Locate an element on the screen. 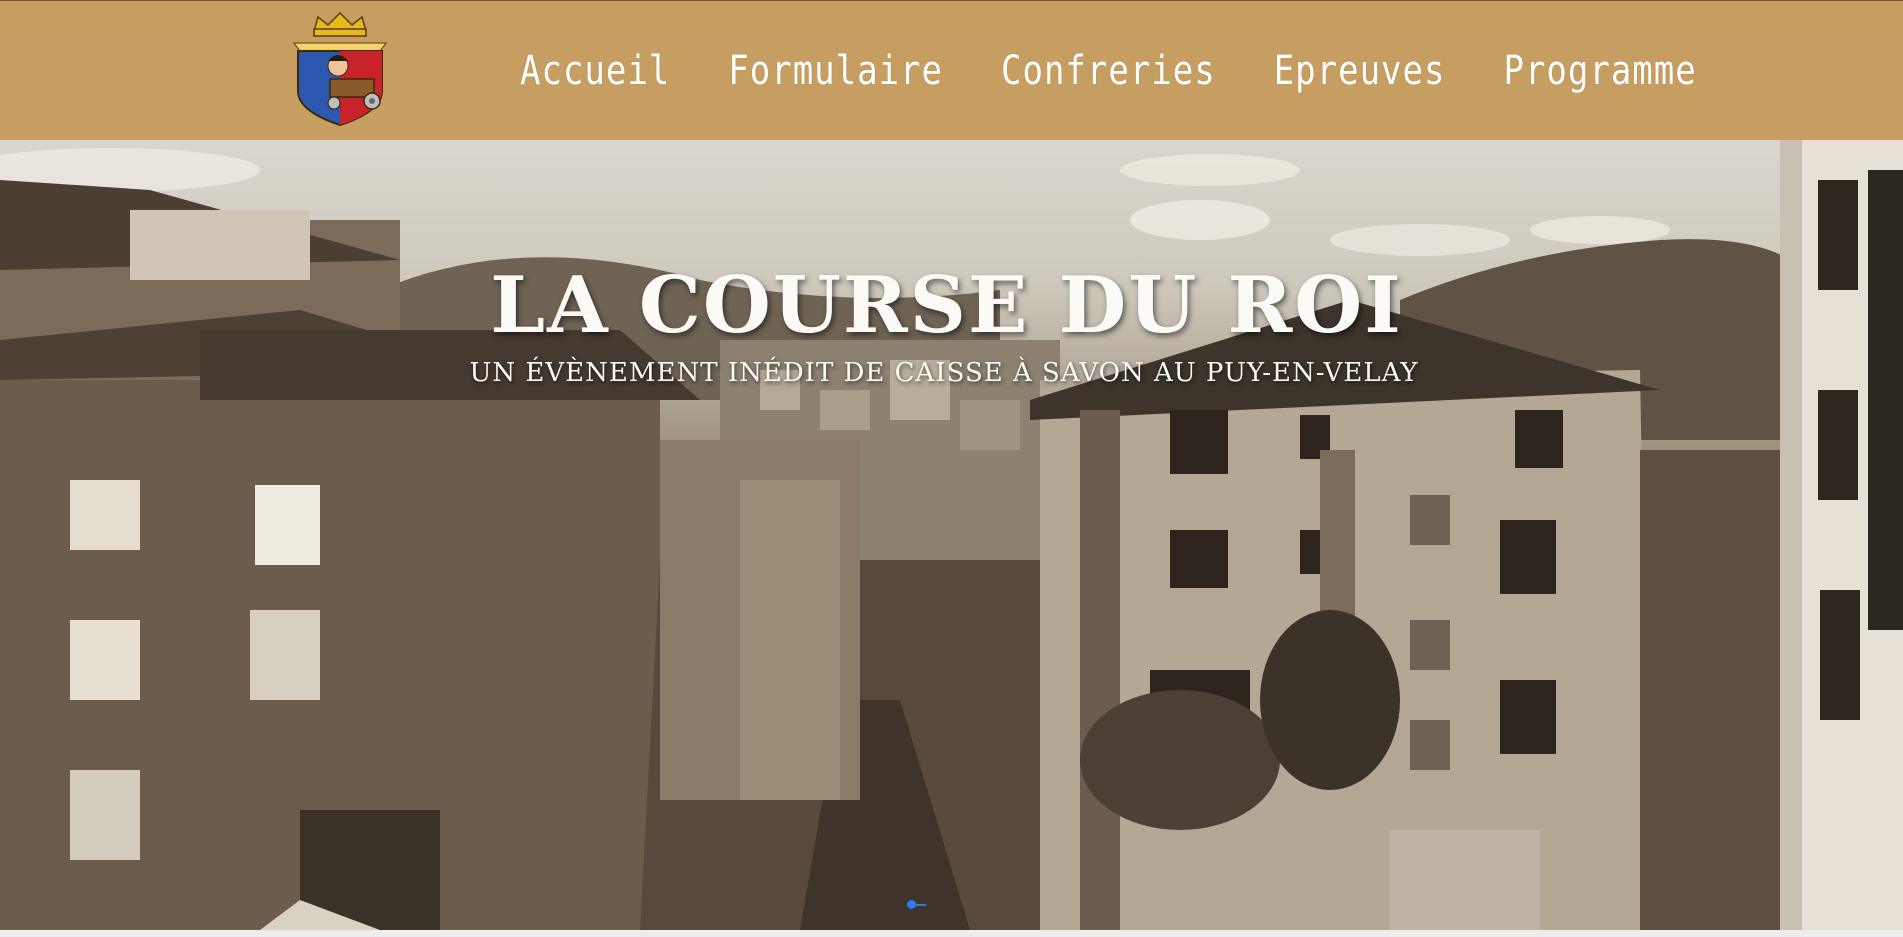 The image size is (1903, 937). nav-confreries: Confreries is located at coordinates (1108, 70).